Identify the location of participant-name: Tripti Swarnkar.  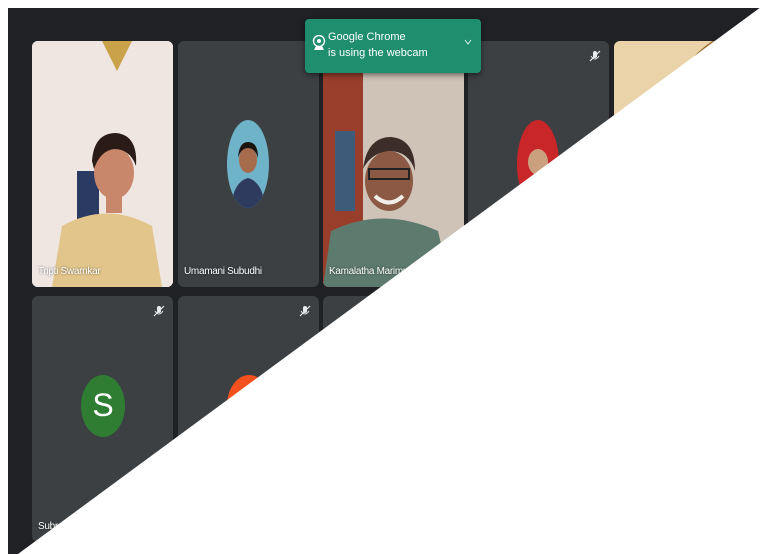
(69, 271).